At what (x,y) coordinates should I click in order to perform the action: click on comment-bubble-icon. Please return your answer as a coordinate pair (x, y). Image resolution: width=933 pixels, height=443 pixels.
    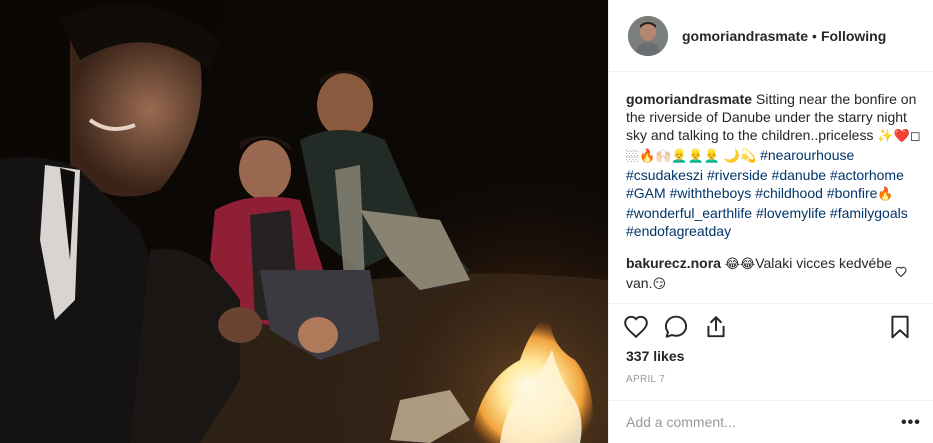
    Looking at the image, I should click on (676, 327).